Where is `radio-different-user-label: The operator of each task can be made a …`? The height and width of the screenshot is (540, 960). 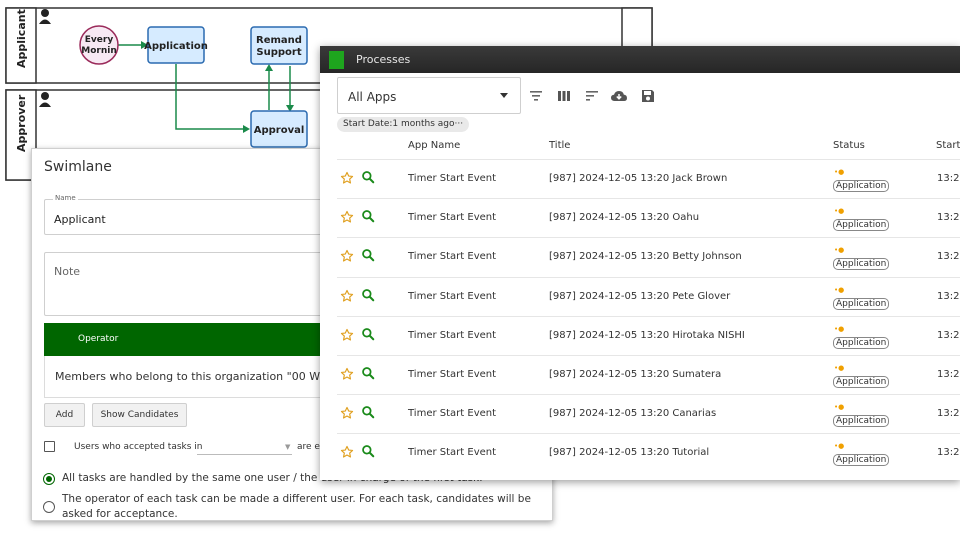 radio-different-user-label: The operator of each task can be made a … is located at coordinates (296, 506).